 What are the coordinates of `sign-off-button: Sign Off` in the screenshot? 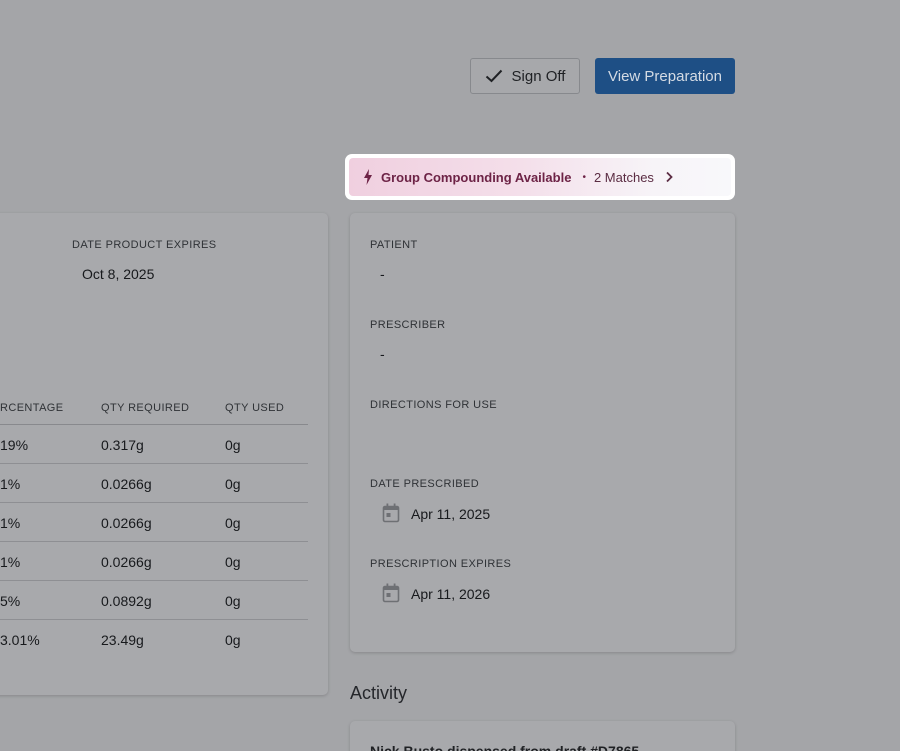 It's located at (525, 76).